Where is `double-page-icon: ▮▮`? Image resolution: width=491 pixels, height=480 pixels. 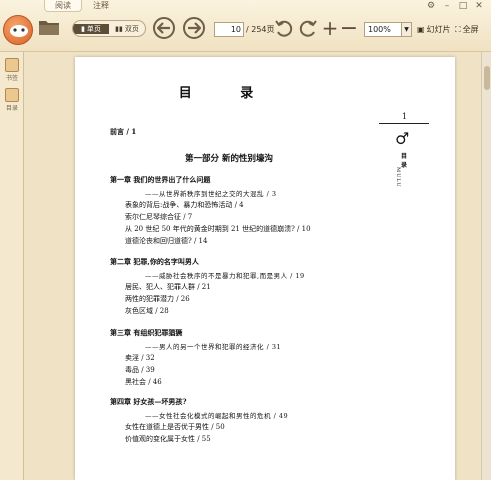
double-page-icon: ▮▮ is located at coordinates (119, 28).